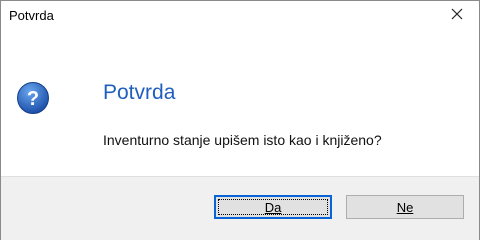 This screenshot has height=240, width=480. I want to click on focus-rect, so click(273, 207).